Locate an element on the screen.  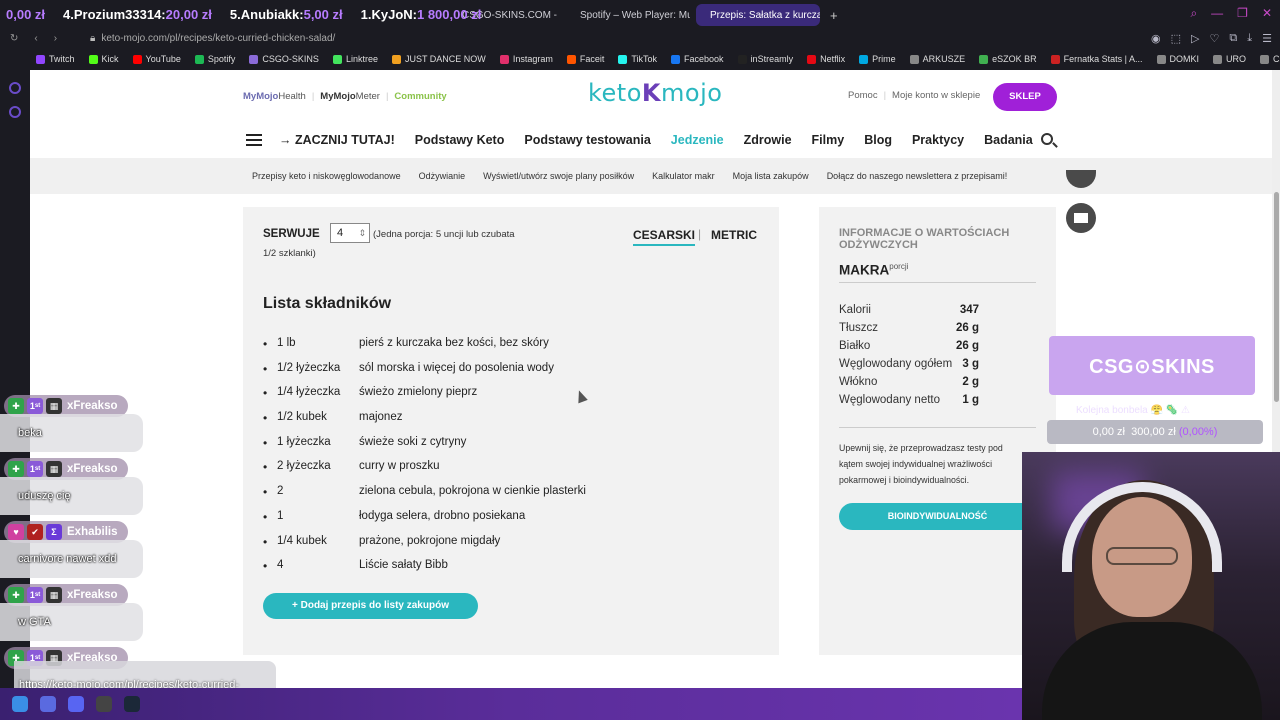
tab-spotify: Spotify – Web Player: Mus is located at coordinates (628, 15).